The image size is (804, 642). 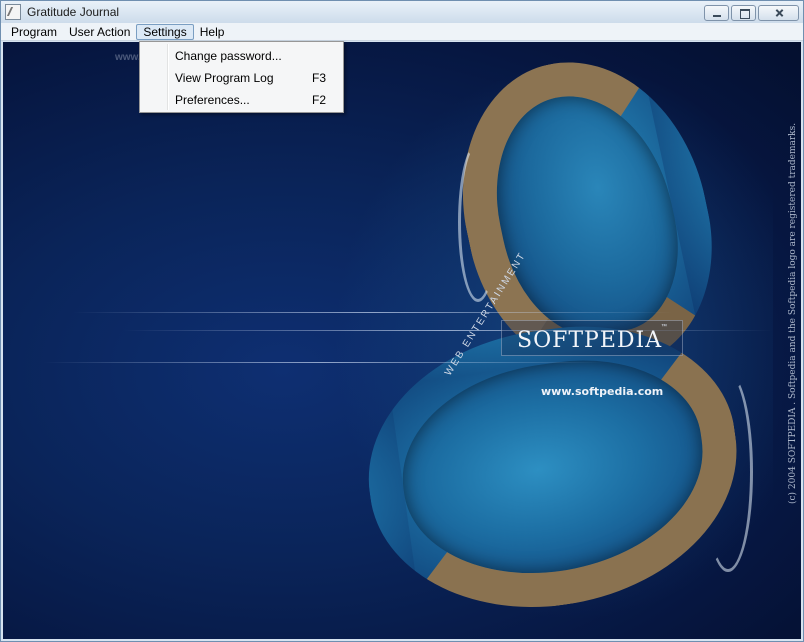 I want to click on softpedia-logo: SOFTPEDIA, so click(x=590, y=340).